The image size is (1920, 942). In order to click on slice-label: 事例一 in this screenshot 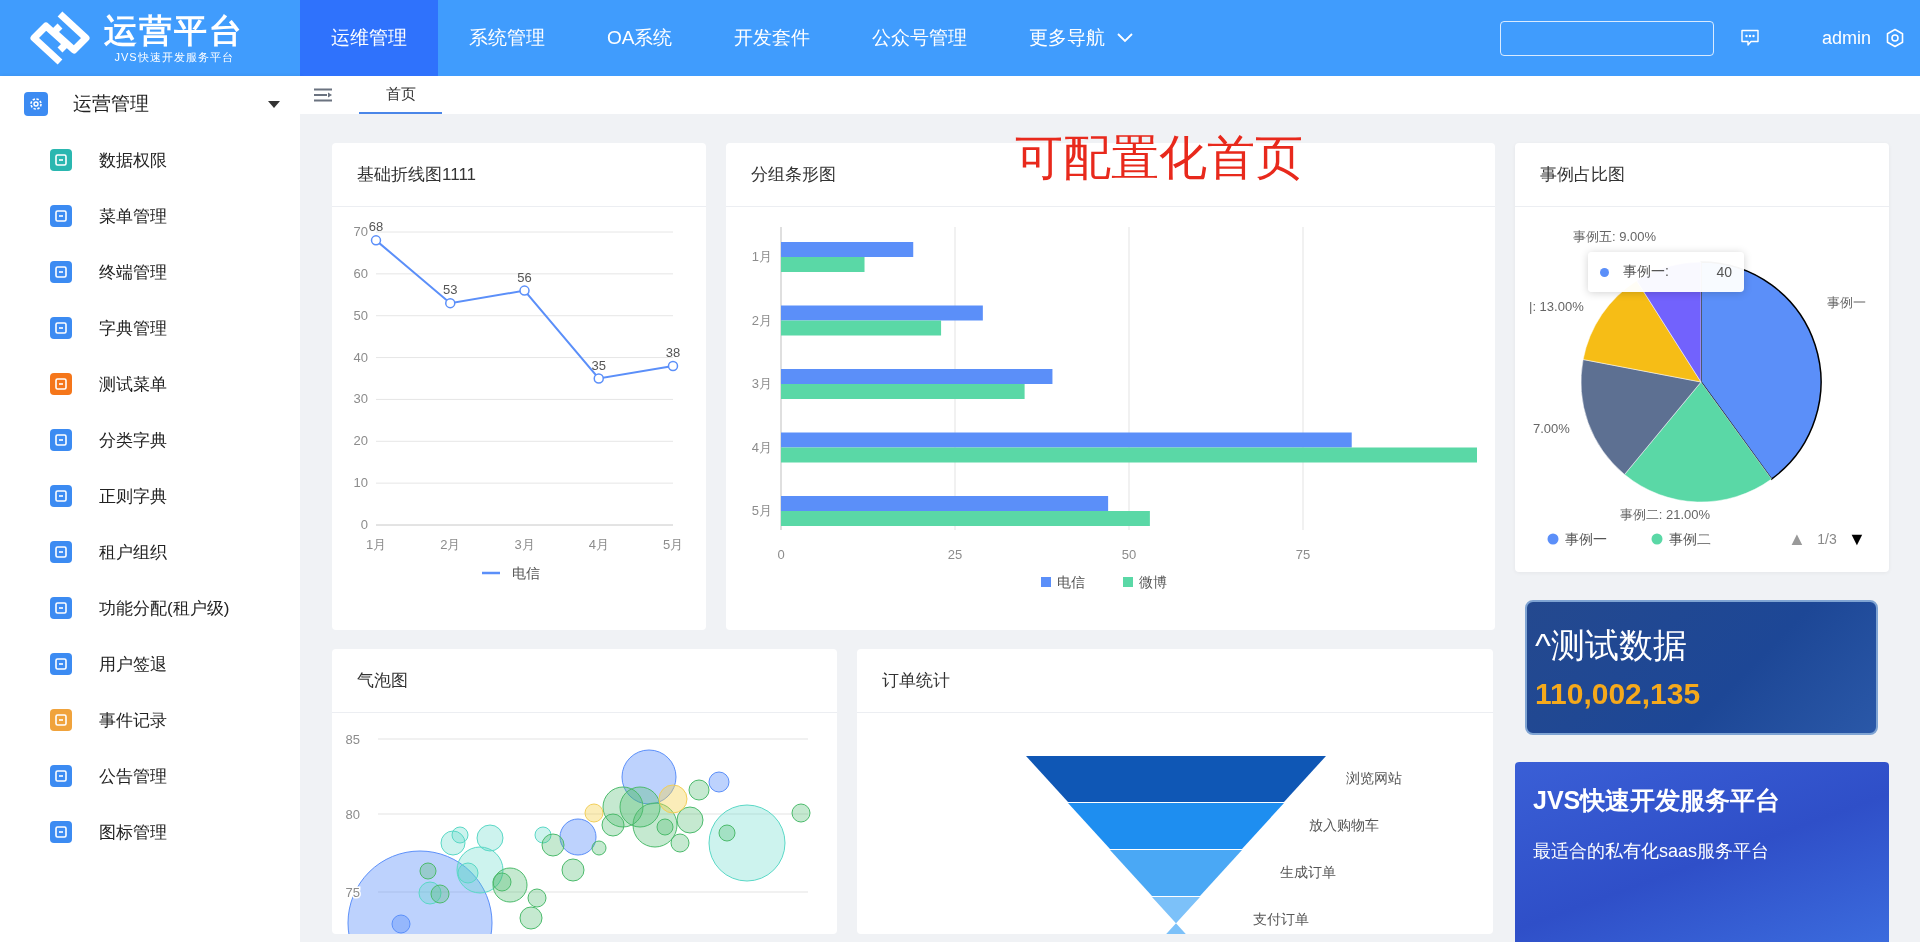, I will do `click(1846, 302)`.